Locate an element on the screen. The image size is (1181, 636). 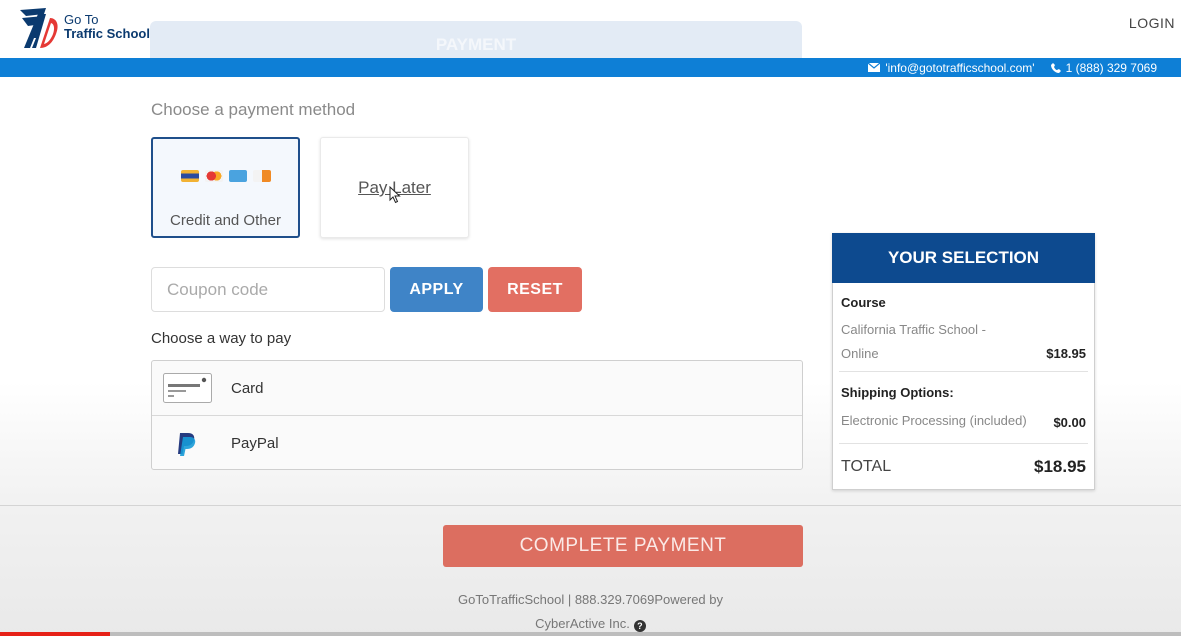
pay-option-card: Card is located at coordinates (477, 388).